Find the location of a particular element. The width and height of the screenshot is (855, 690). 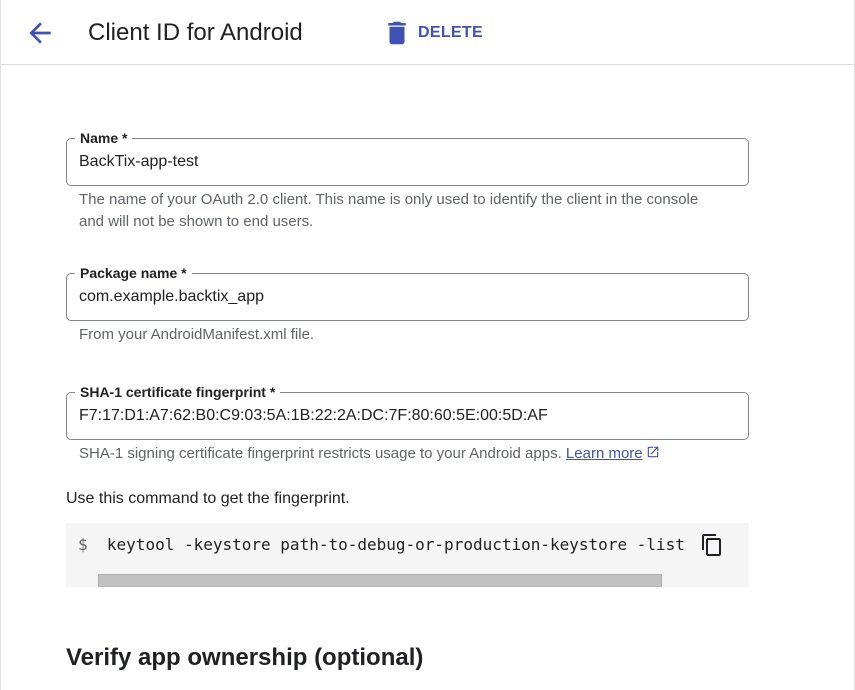

name-field-label: Name * is located at coordinates (104, 138).